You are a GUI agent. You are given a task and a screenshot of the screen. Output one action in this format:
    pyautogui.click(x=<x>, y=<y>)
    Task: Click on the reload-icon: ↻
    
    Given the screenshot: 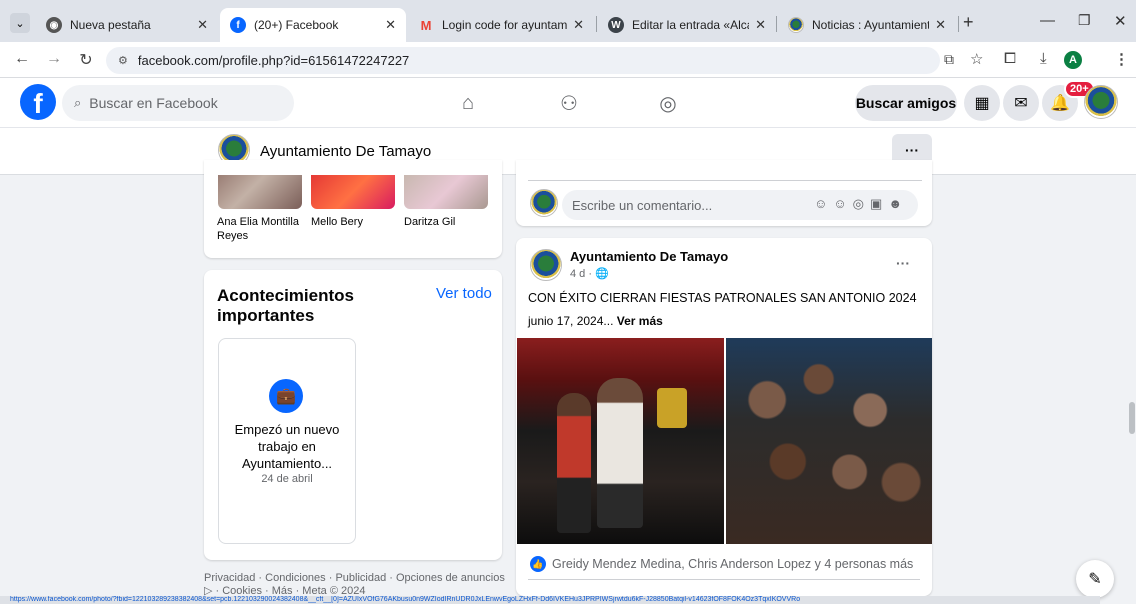 What is the action you would take?
    pyautogui.click(x=86, y=60)
    